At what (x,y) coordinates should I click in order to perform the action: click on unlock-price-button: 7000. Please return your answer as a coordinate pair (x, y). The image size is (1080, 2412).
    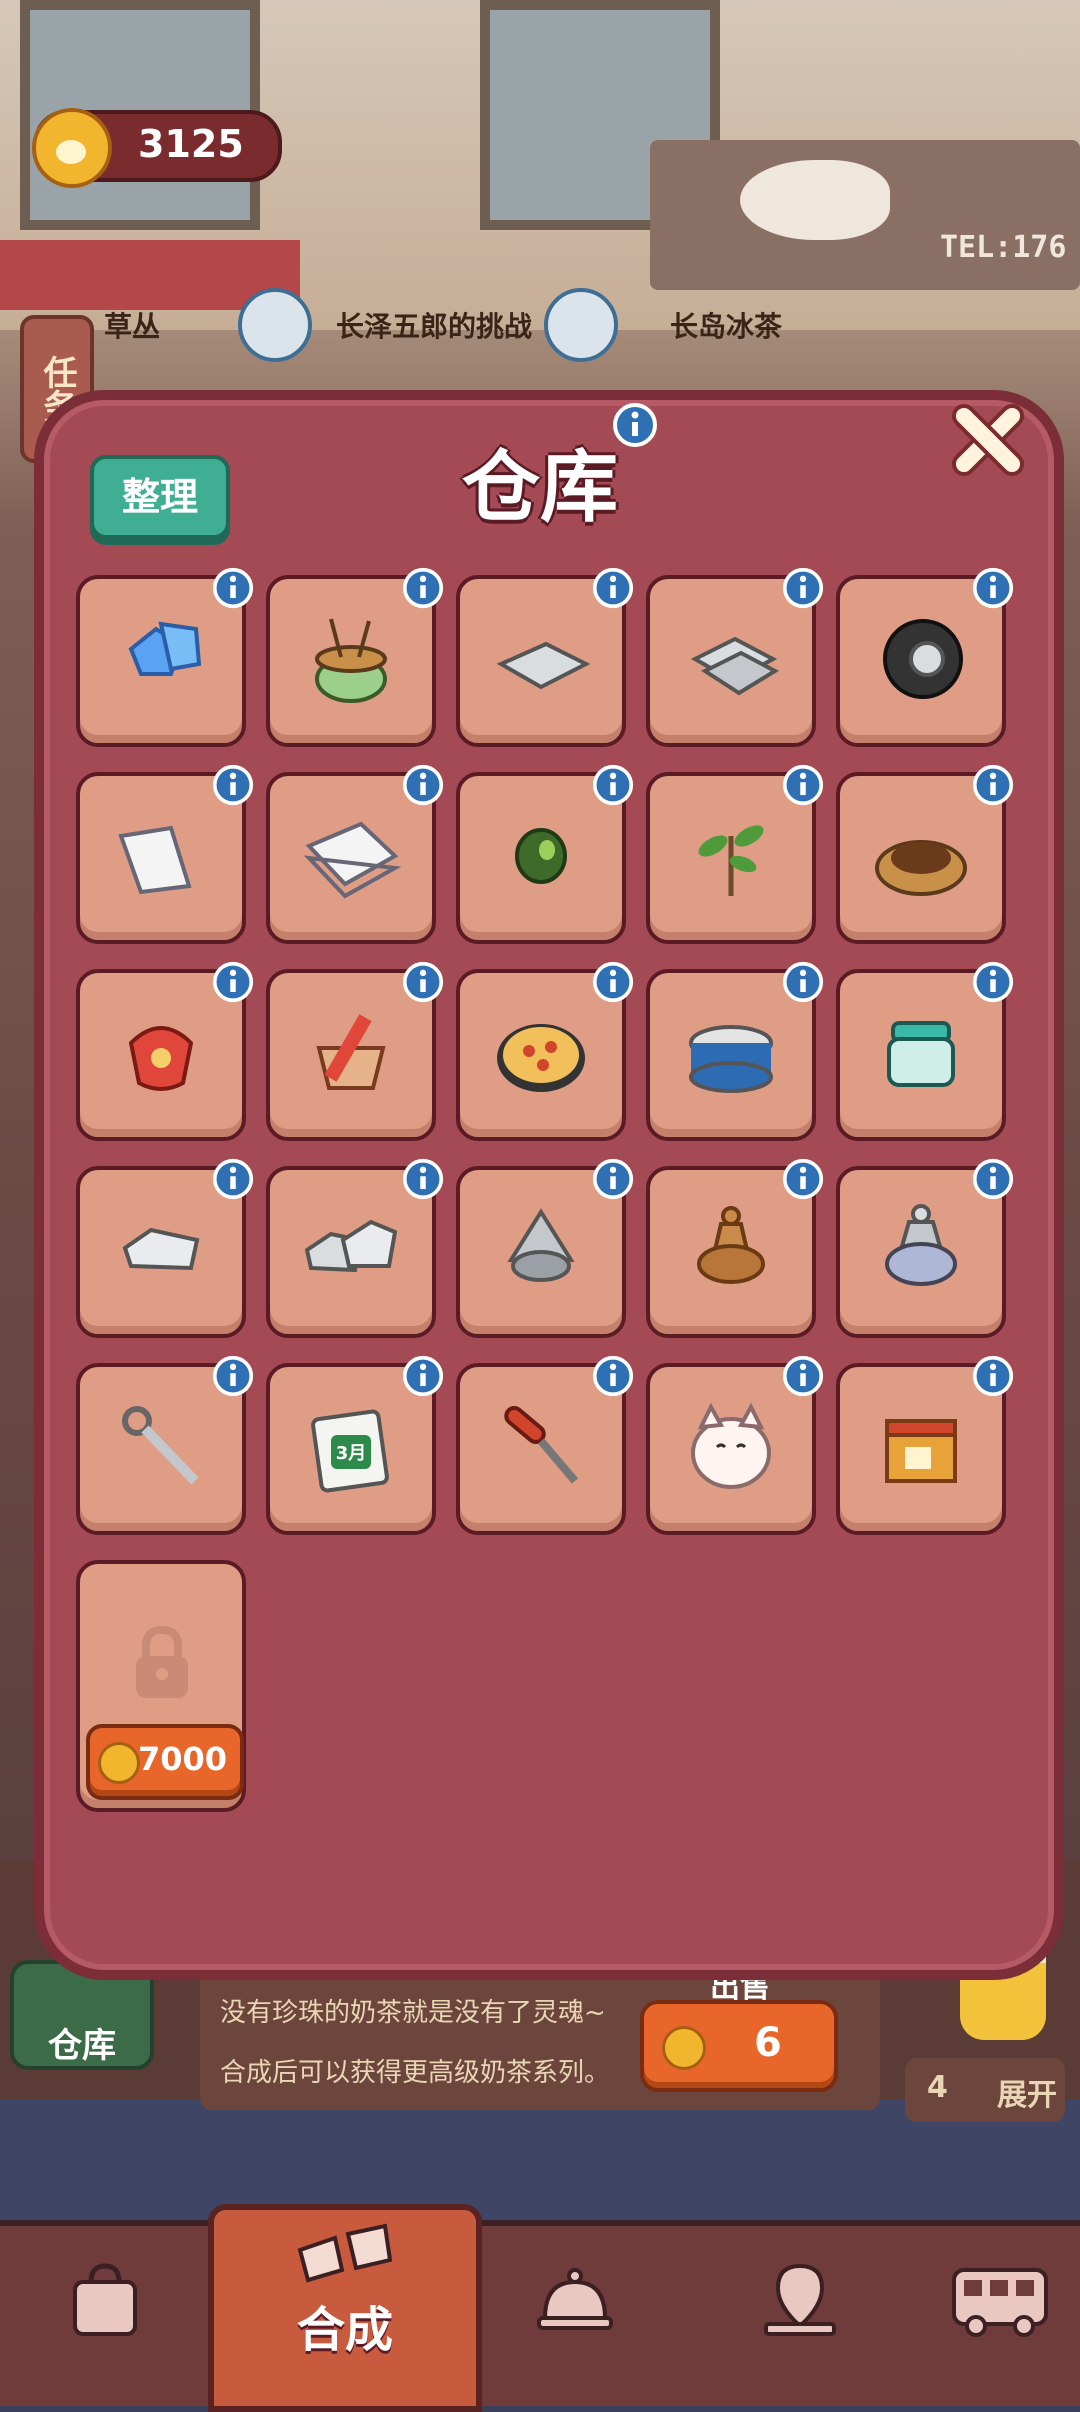
    Looking at the image, I should click on (165, 1762).